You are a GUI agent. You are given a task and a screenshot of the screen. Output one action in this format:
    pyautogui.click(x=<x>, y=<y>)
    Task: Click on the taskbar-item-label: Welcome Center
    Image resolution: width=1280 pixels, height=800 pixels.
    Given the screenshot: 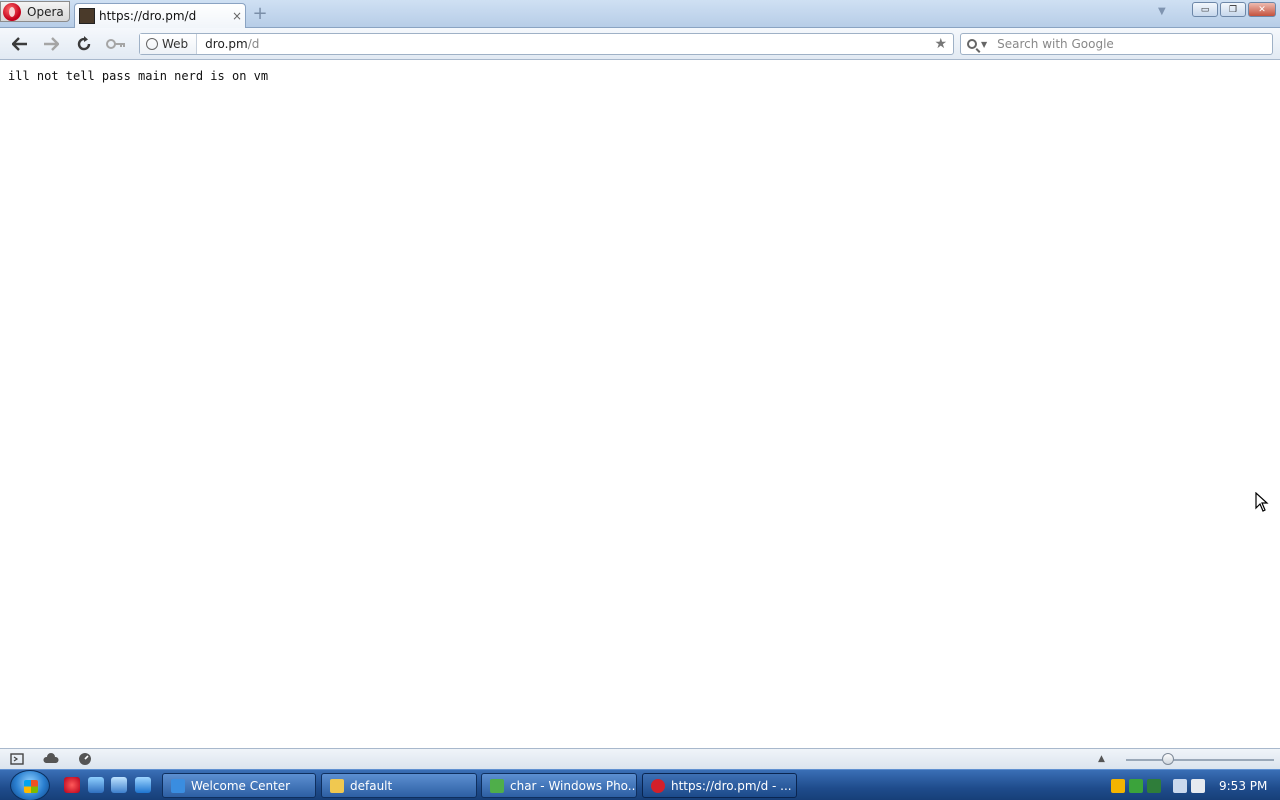 What is the action you would take?
    pyautogui.click(x=241, y=785)
    